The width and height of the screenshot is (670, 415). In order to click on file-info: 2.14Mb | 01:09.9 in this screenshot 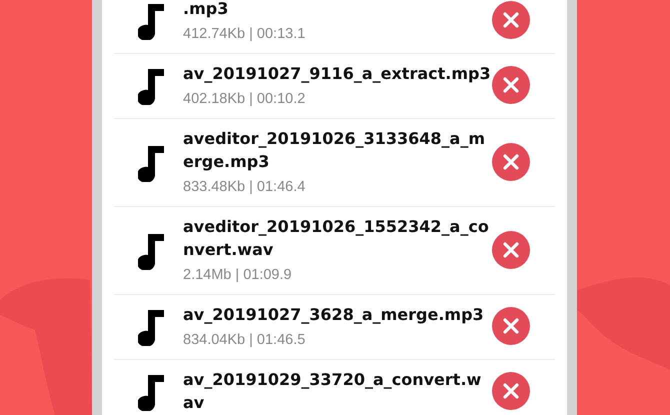, I will do `click(238, 275)`.